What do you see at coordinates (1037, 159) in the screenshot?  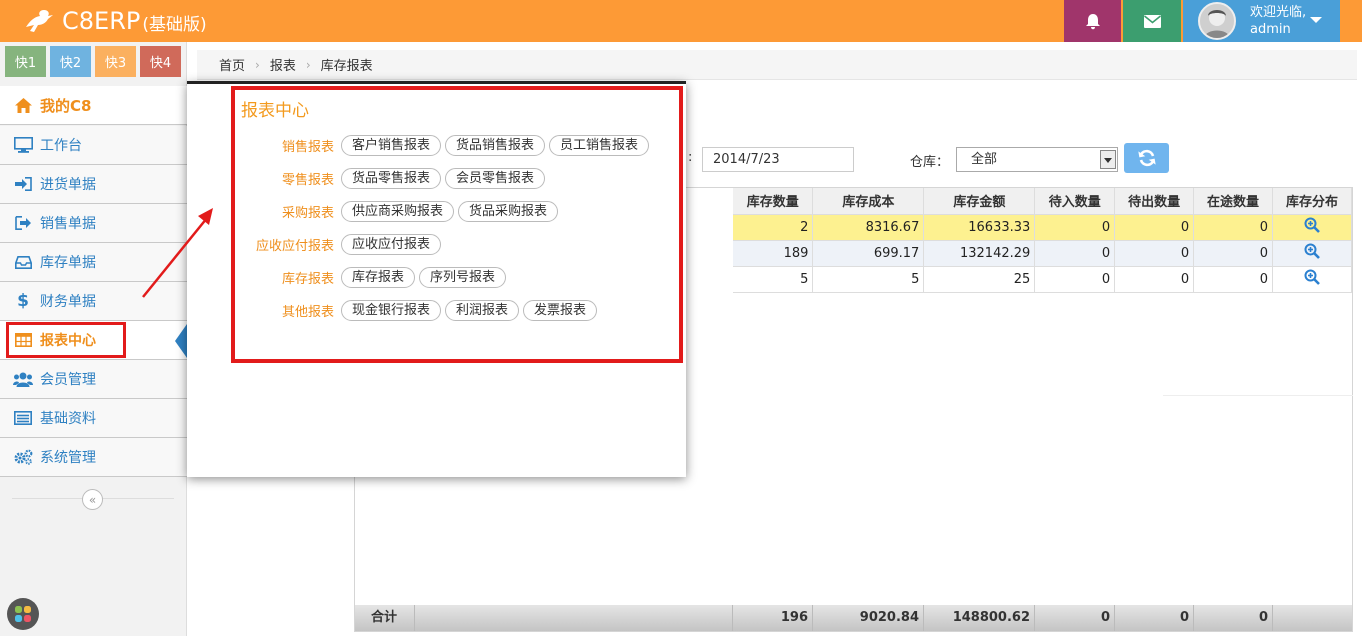 I see `warehouse-select: 全部` at bounding box center [1037, 159].